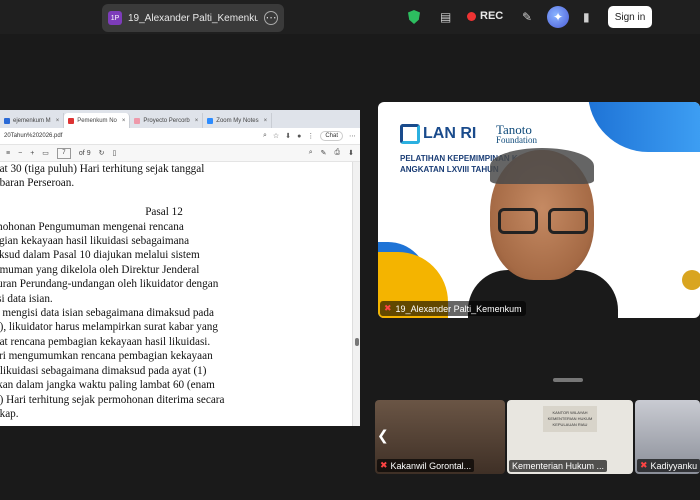 Image resolution: width=700 pixels, height=500 pixels. What do you see at coordinates (26, 298) in the screenshot?
I see `pdf-line: isi data isian.` at bounding box center [26, 298].